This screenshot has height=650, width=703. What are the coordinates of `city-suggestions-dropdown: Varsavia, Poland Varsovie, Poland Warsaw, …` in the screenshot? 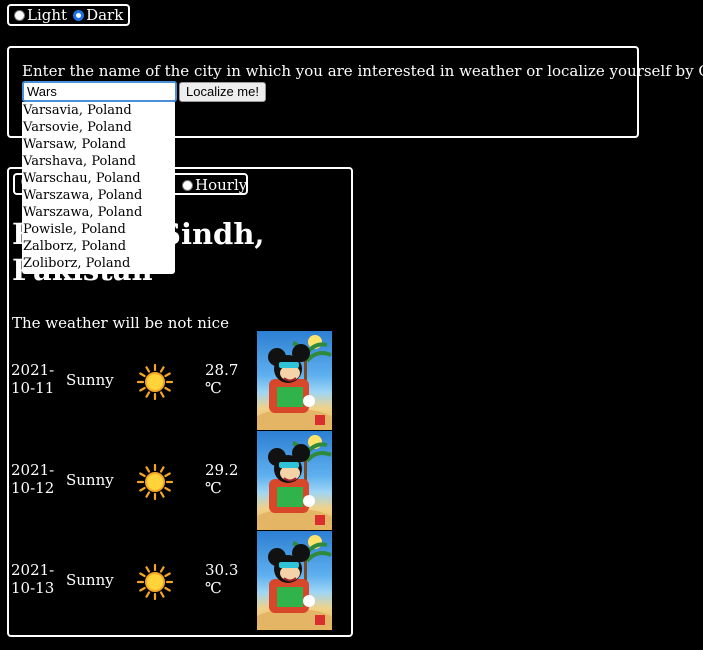 It's located at (98, 188).